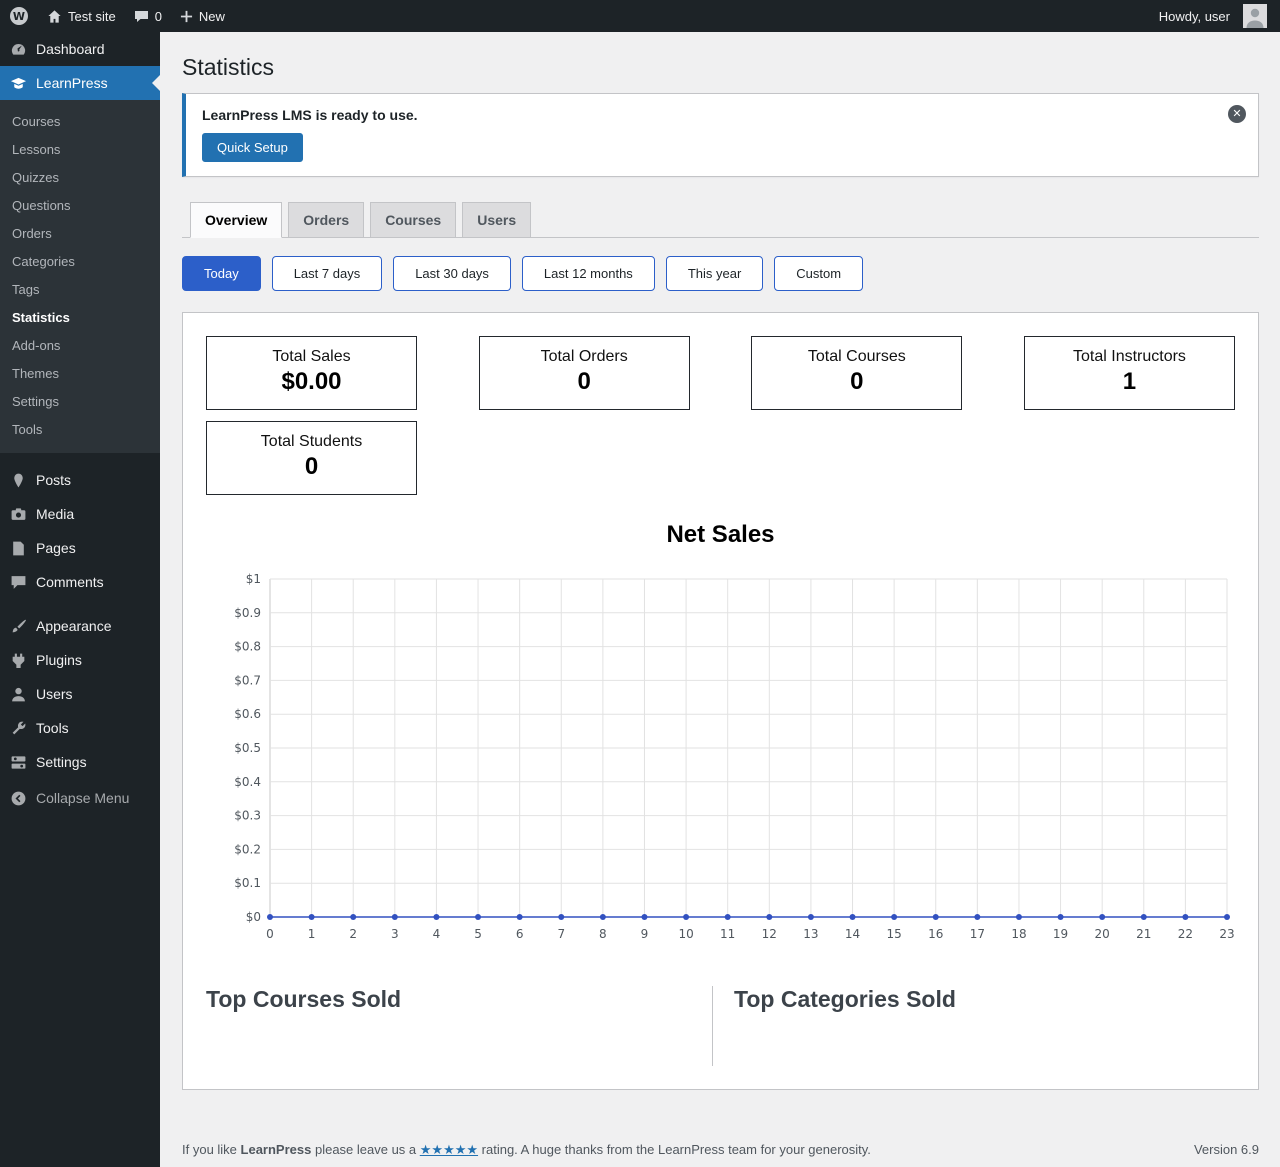 The height and width of the screenshot is (1167, 1280). Describe the element at coordinates (80, 121) in the screenshot. I see `submenu-item-courses: Courses` at that location.